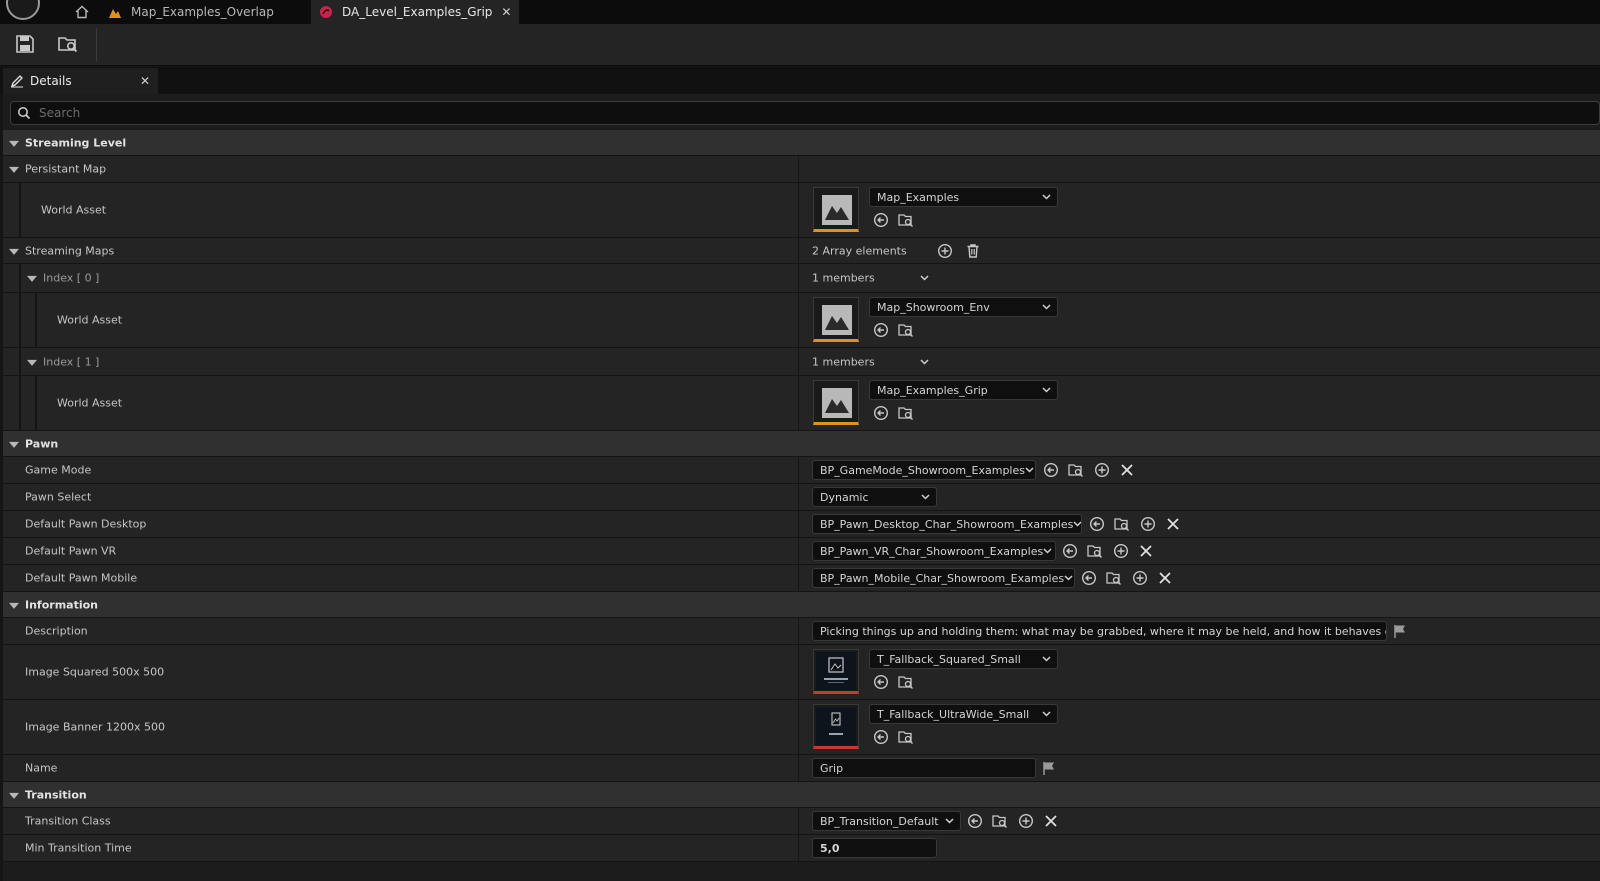  I want to click on default-pawn-desktop-combo: BP_Pawn_Desktop_Char_Showroom_Examples, so click(947, 524).